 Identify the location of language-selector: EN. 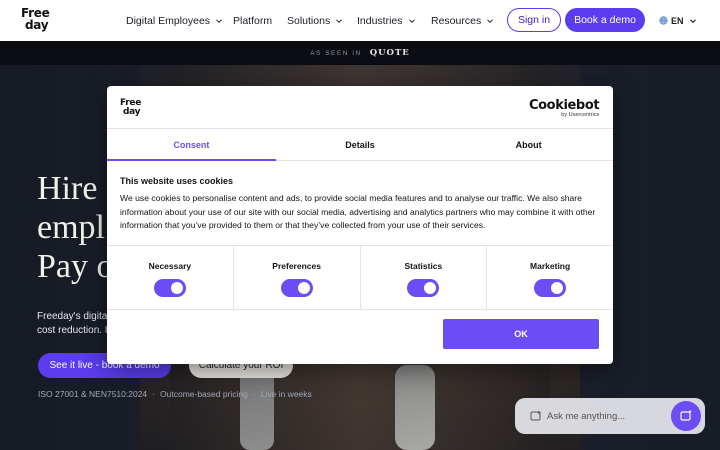
(678, 20).